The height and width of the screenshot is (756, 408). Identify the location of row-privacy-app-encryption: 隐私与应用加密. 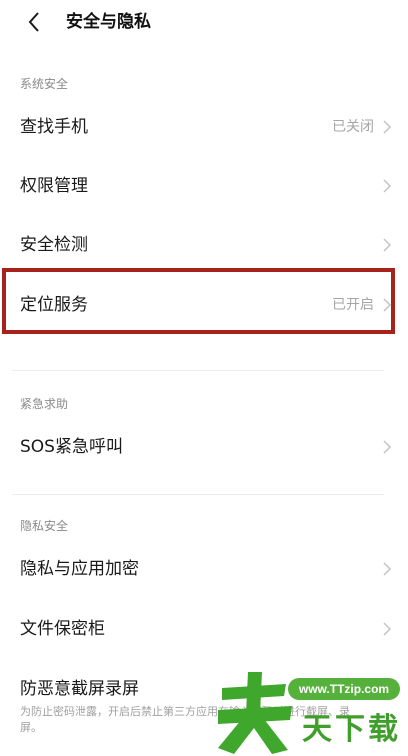
(204, 569).